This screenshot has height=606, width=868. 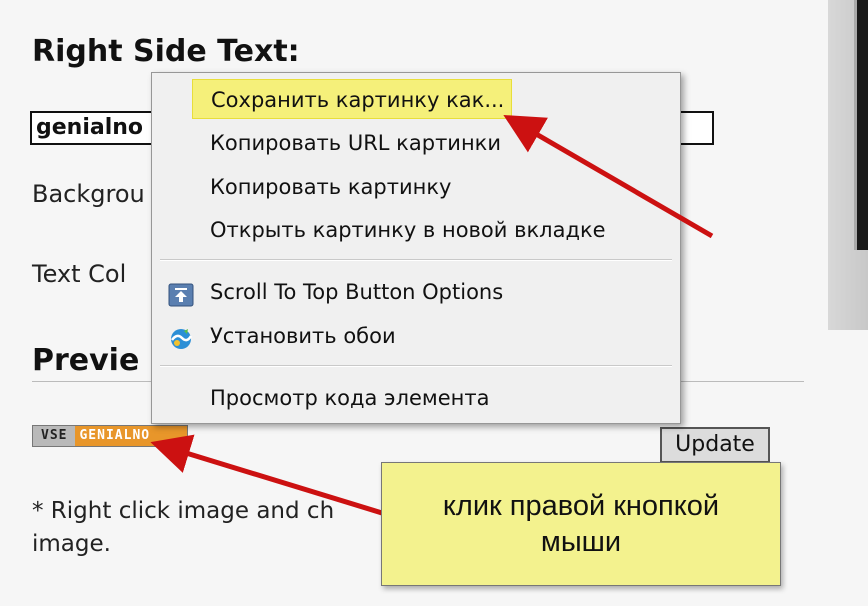 What do you see at coordinates (166, 51) in the screenshot?
I see `right-side-text-heading: Right Side Text:` at bounding box center [166, 51].